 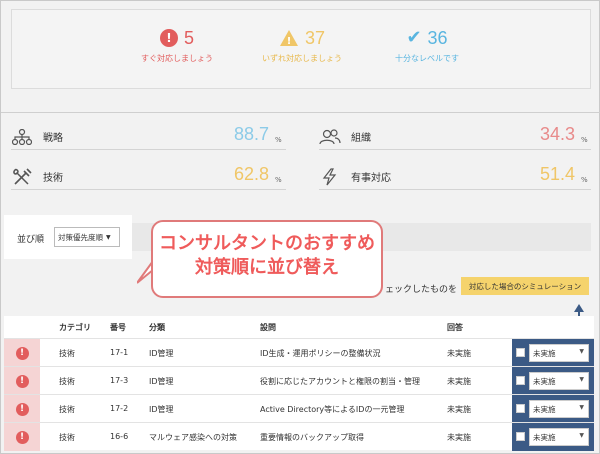 I want to click on sort-selected-value: 対策優先度順, so click(x=80, y=237).